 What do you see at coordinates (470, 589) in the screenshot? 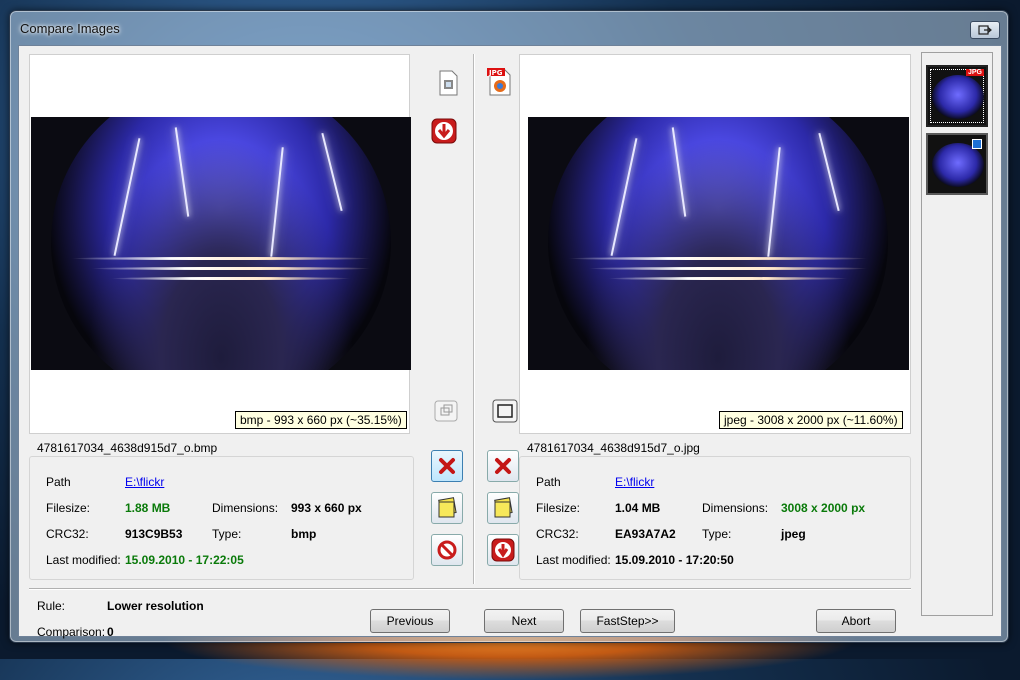
I see `footer-separator` at bounding box center [470, 589].